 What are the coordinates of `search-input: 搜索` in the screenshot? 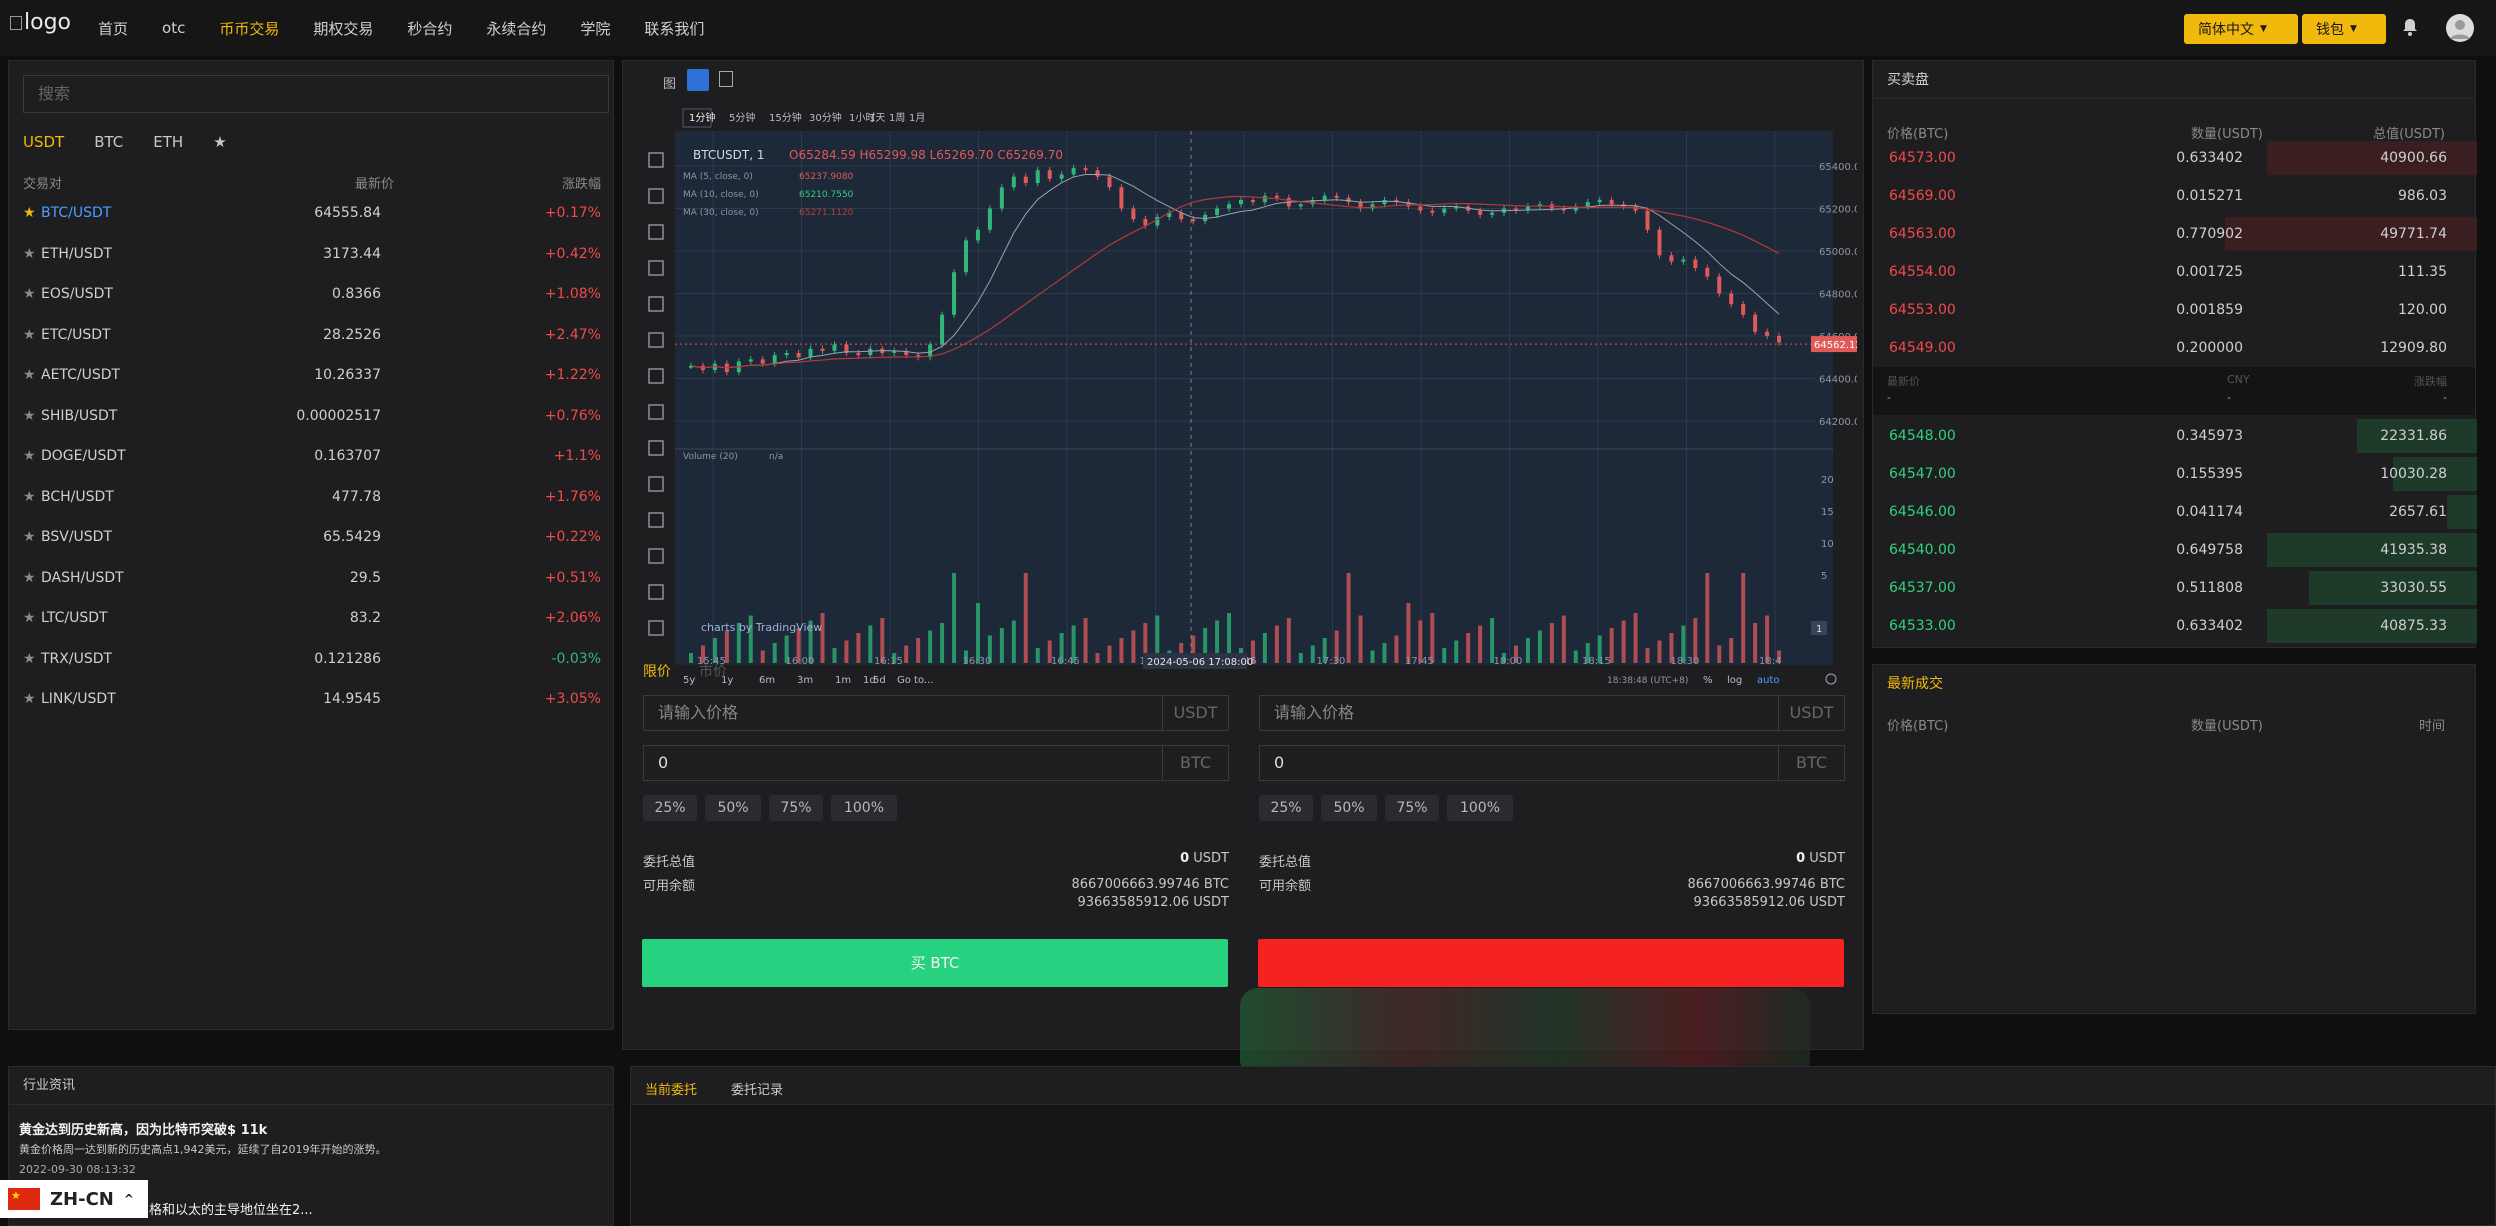 It's located at (316, 94).